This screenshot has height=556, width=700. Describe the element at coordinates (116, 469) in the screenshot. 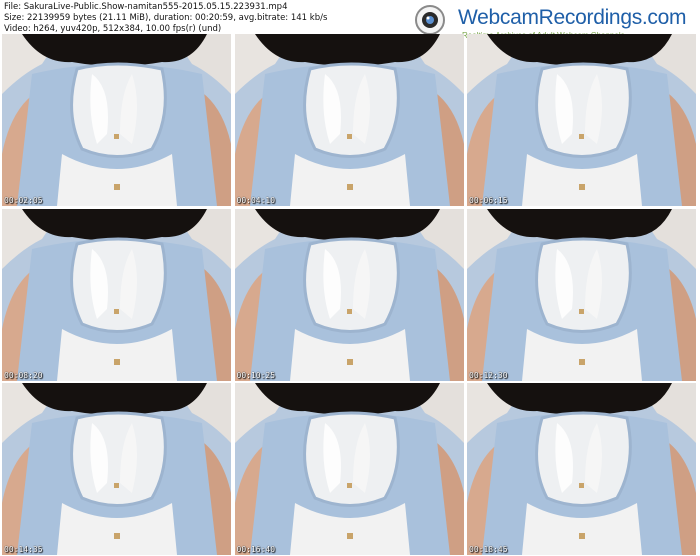

I see `video-thumbnail: 00:14:35` at that location.